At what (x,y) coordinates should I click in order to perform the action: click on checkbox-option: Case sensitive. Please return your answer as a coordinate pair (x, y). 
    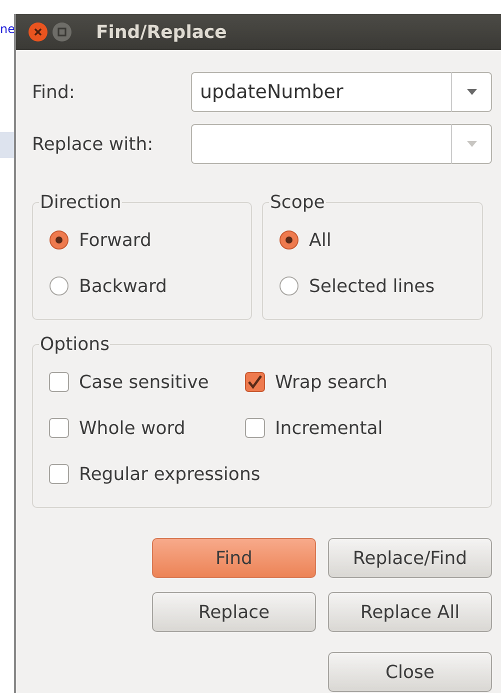
    Looking at the image, I should click on (147, 382).